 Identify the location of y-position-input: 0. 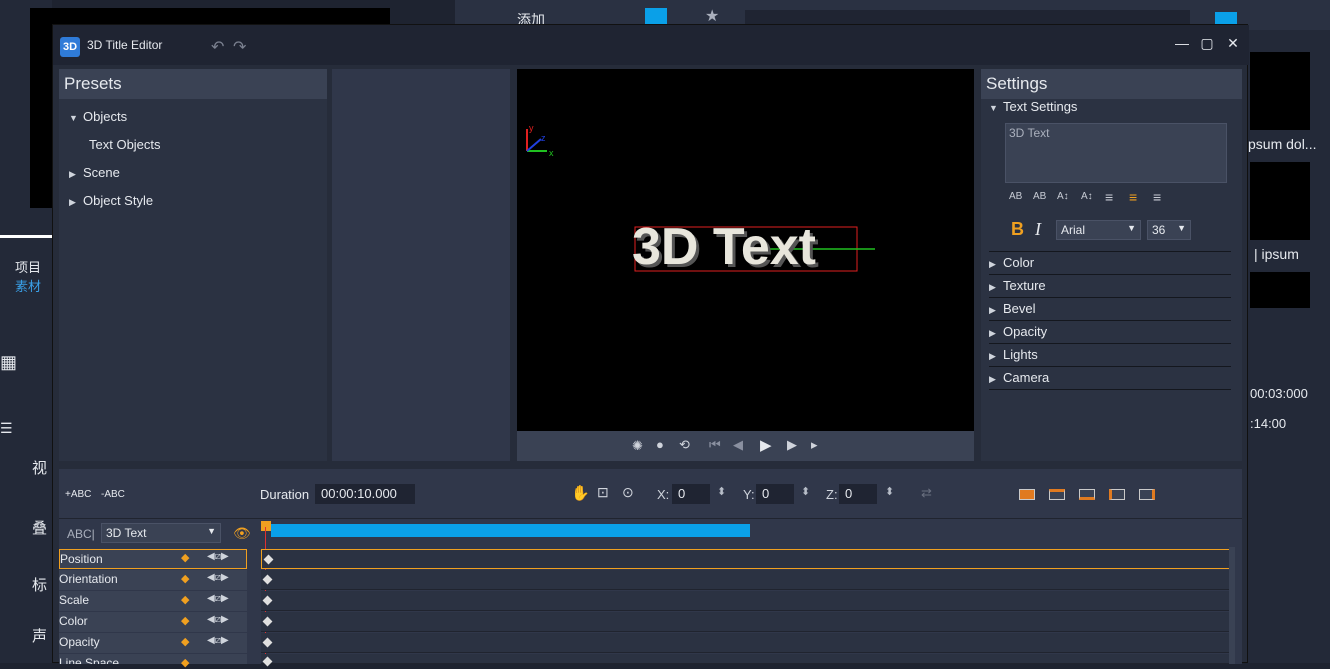
(775, 494).